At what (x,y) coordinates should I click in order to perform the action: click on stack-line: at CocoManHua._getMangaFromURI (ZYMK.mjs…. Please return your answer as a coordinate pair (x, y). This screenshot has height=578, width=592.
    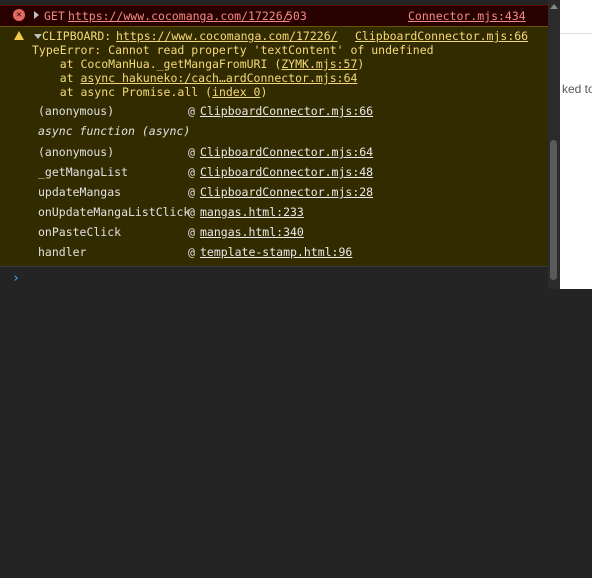
    Looking at the image, I should click on (198, 64).